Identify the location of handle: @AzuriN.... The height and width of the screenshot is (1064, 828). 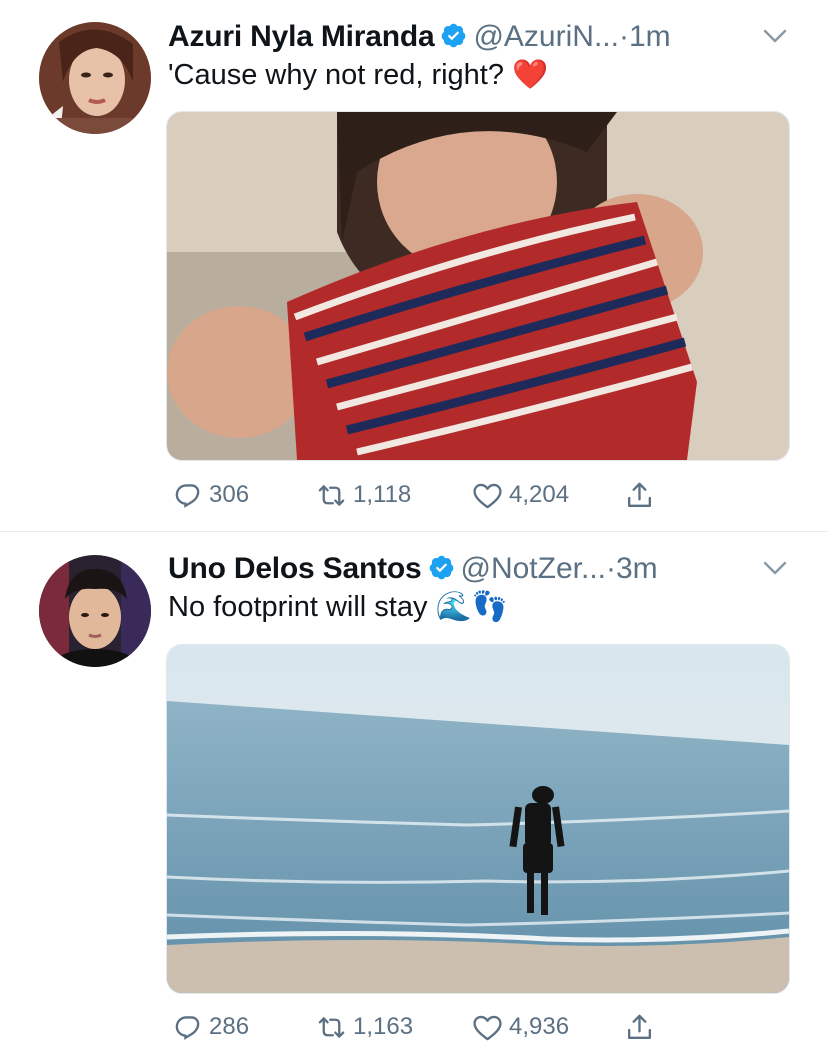
(545, 36).